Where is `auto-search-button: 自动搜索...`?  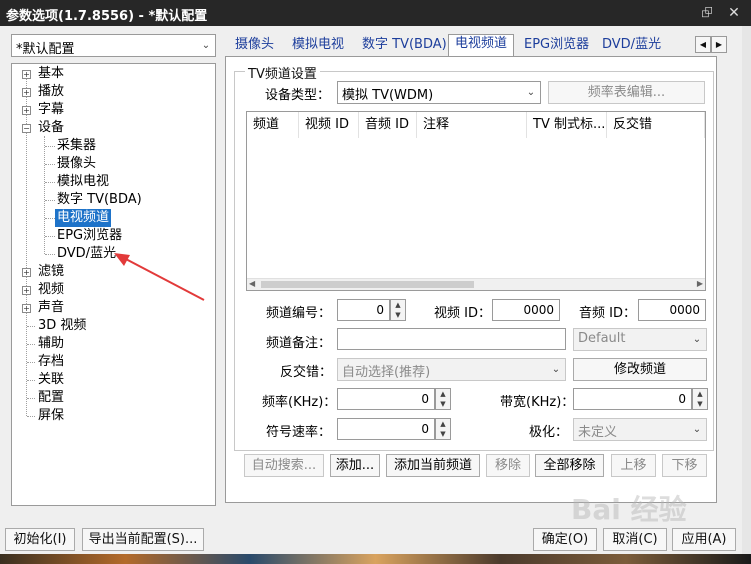 auto-search-button: 自动搜索... is located at coordinates (284, 465).